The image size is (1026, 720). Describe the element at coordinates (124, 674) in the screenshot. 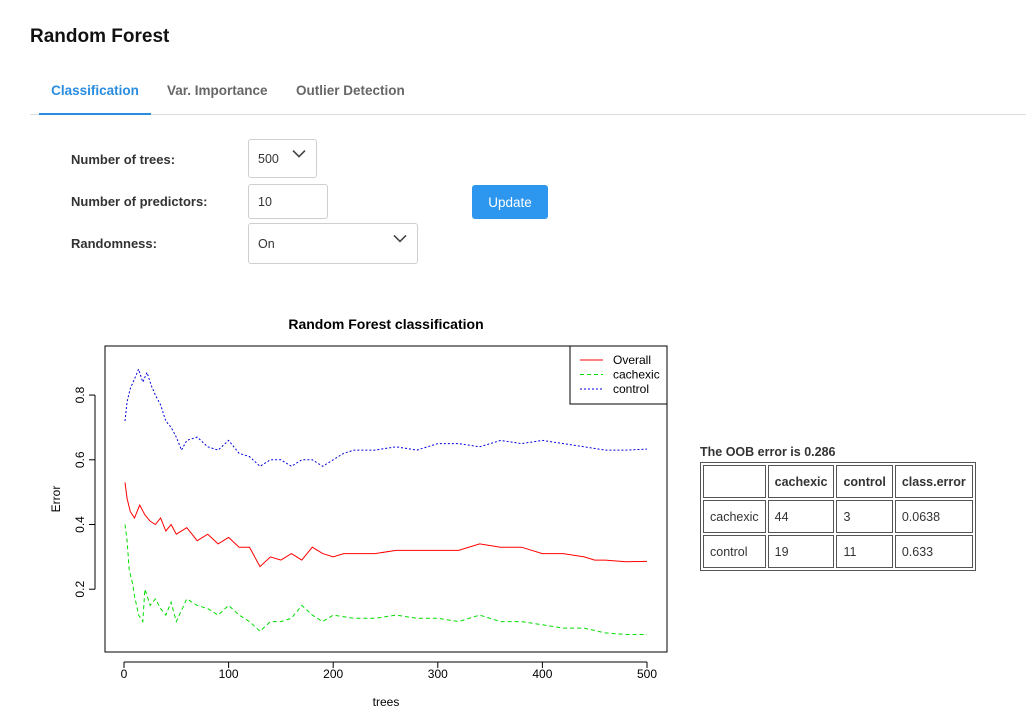

I see `x-tick-label: 0` at that location.